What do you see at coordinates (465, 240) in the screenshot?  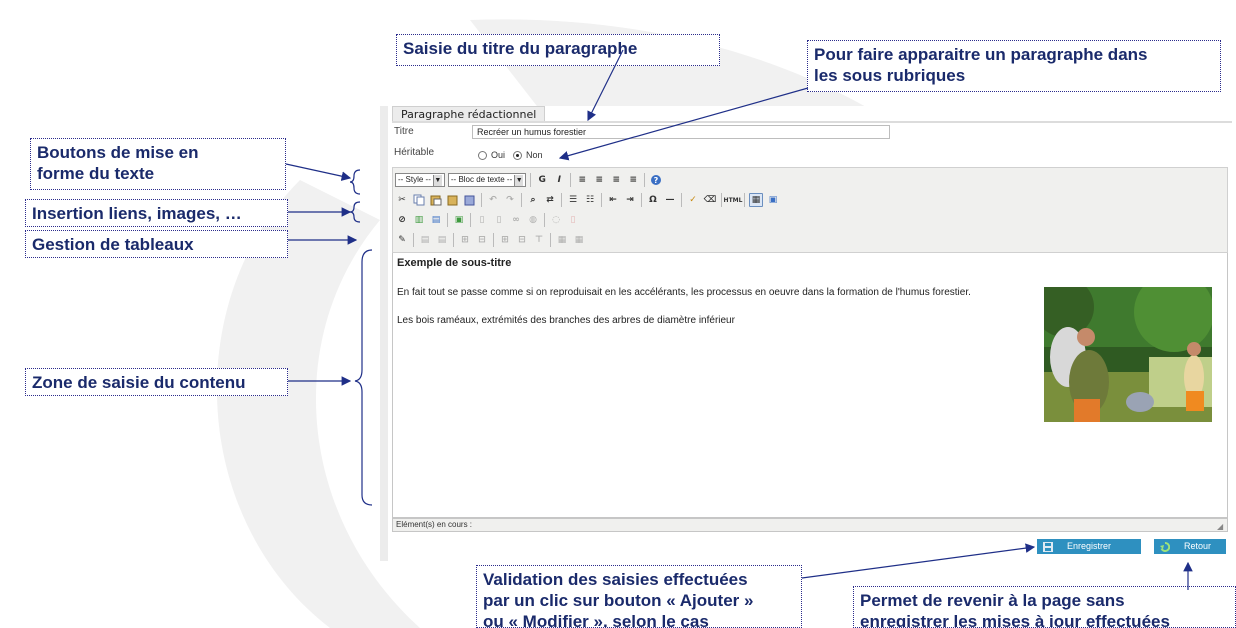 I see `insert-row-icon: ⊞` at bounding box center [465, 240].